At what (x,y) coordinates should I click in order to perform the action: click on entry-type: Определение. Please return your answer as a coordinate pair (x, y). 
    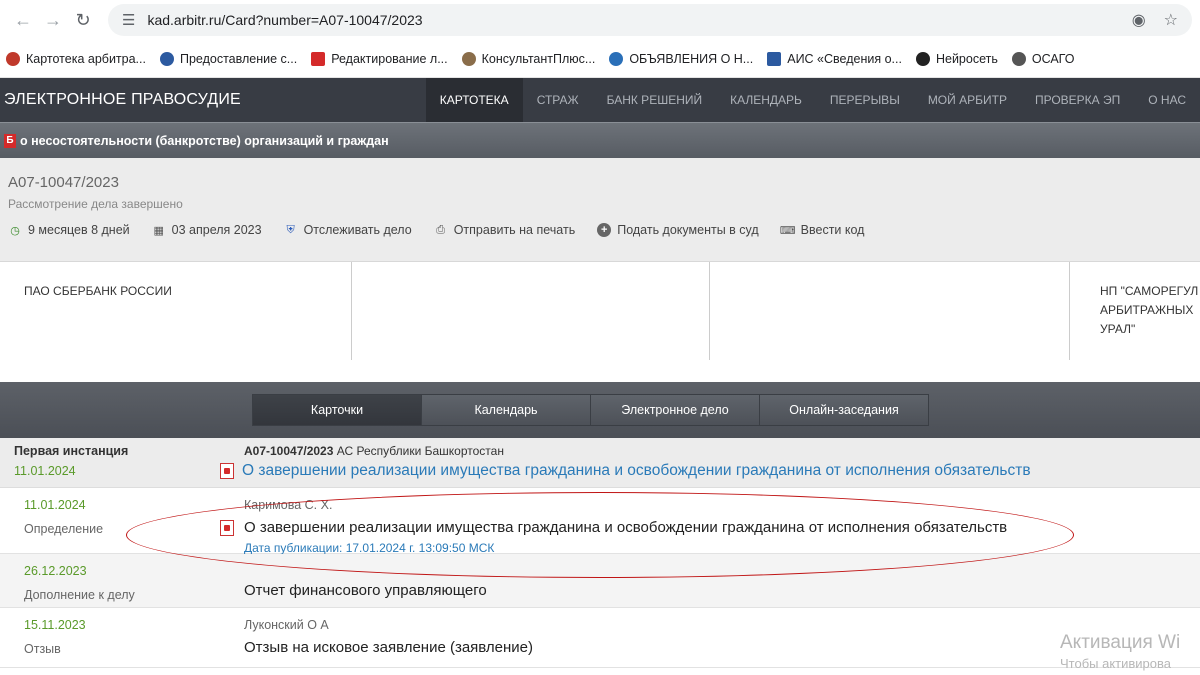
    Looking at the image, I should click on (64, 529).